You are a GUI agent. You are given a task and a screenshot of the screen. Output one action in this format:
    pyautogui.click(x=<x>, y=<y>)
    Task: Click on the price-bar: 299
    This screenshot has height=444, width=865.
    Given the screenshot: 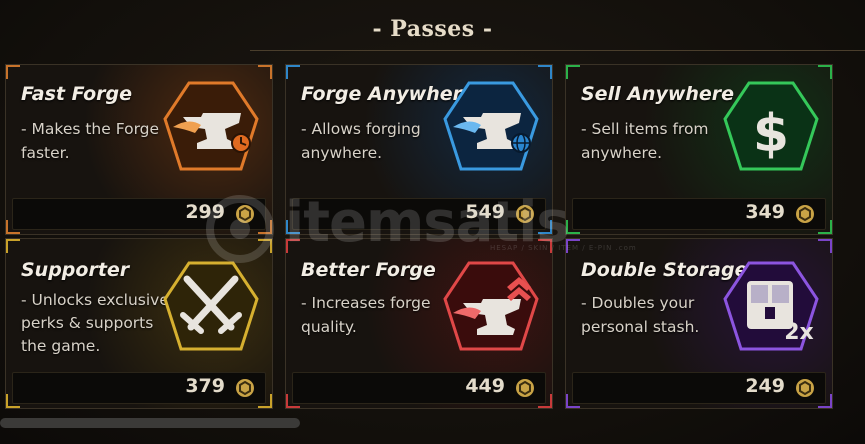 What is the action you would take?
    pyautogui.click(x=139, y=214)
    